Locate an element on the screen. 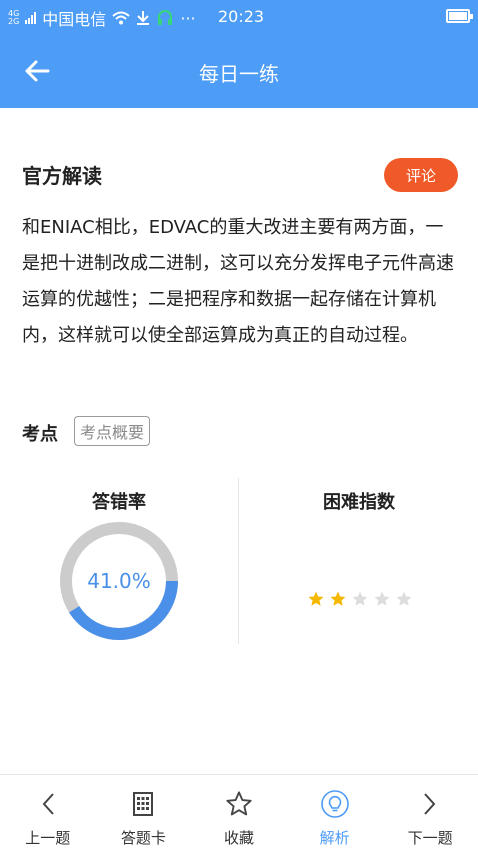 The image size is (478, 850). status-left: 4G 2G 中国电信 ··· is located at coordinates (102, 18).